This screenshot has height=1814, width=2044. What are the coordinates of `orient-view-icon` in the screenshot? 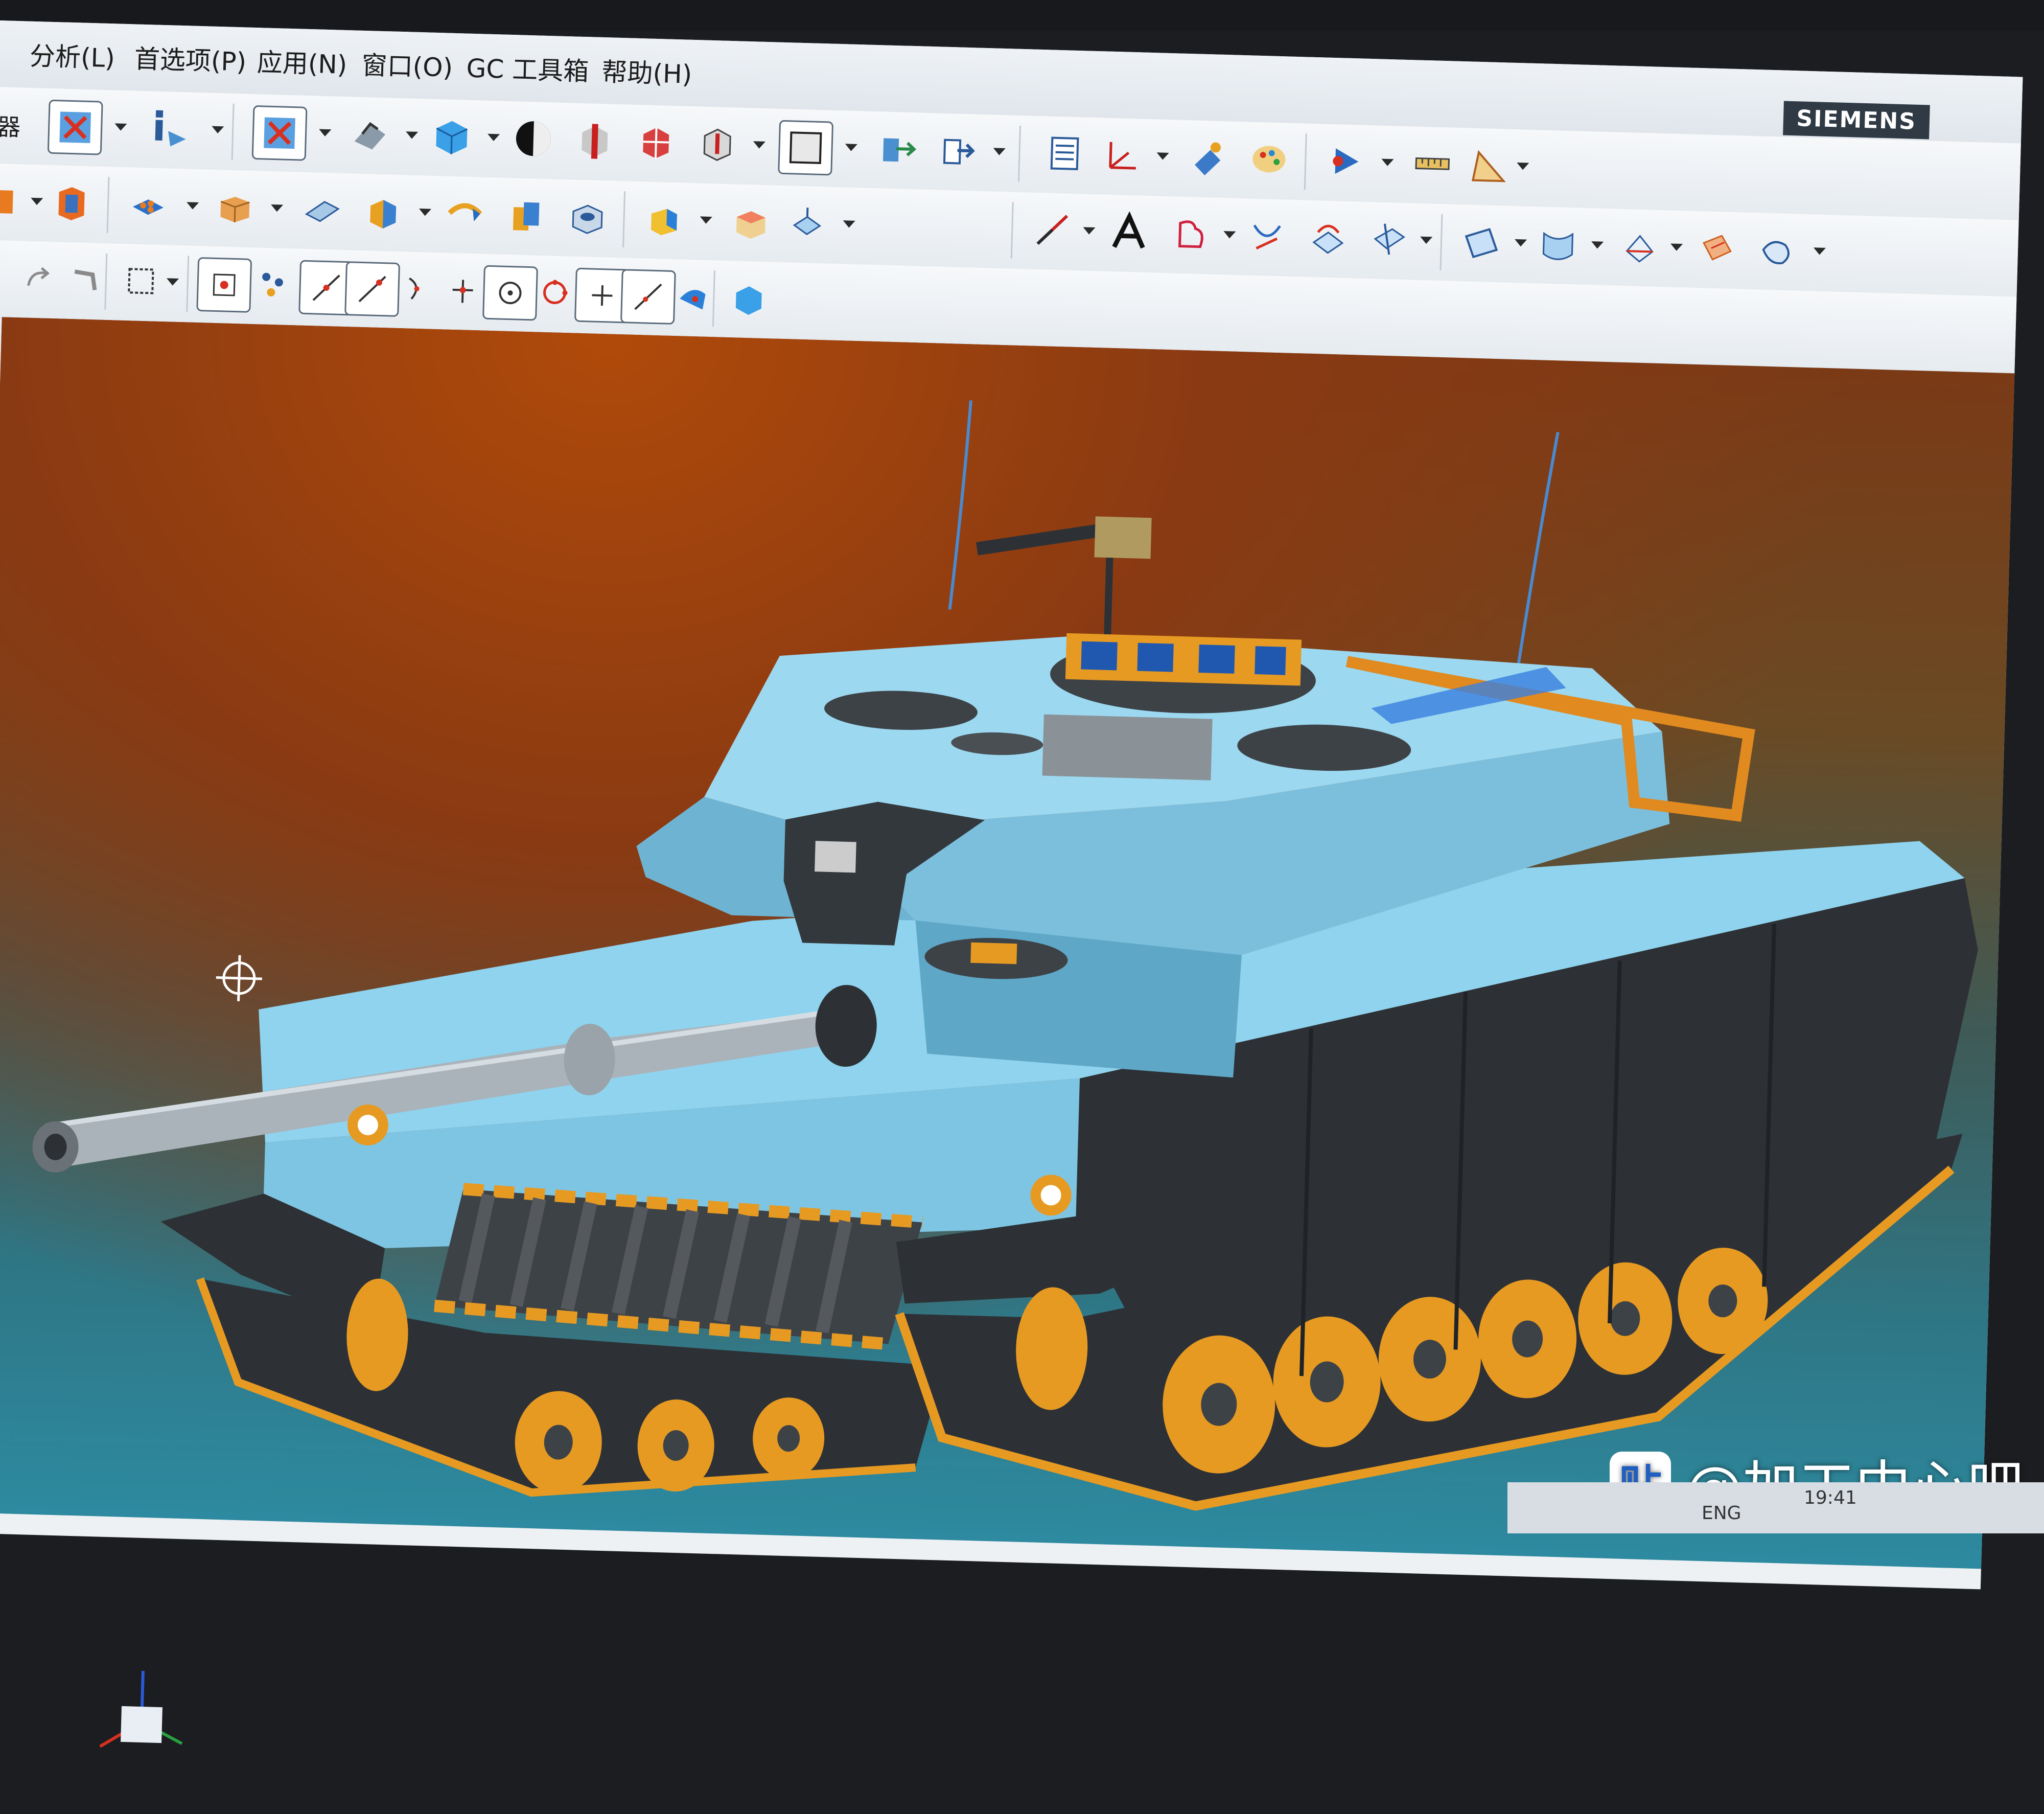 It's located at (533, 138).